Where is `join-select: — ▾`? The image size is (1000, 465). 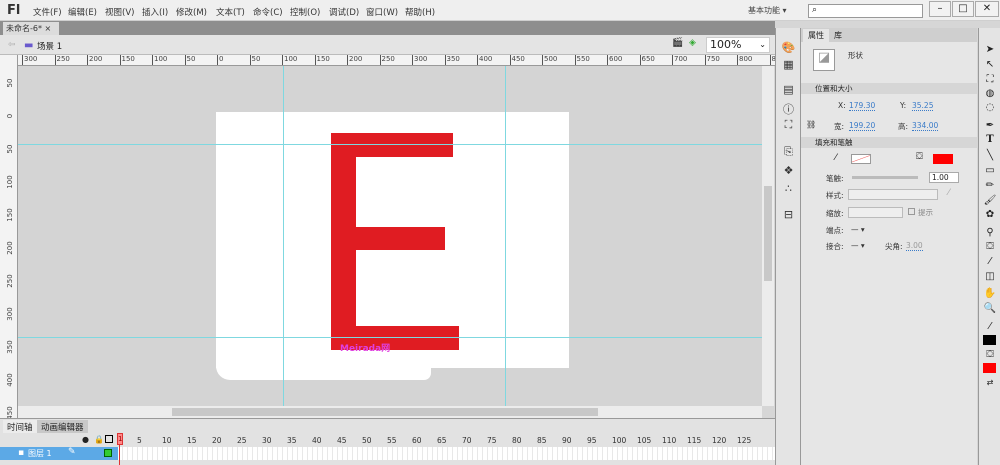
join-select: — ▾ is located at coordinates (858, 245).